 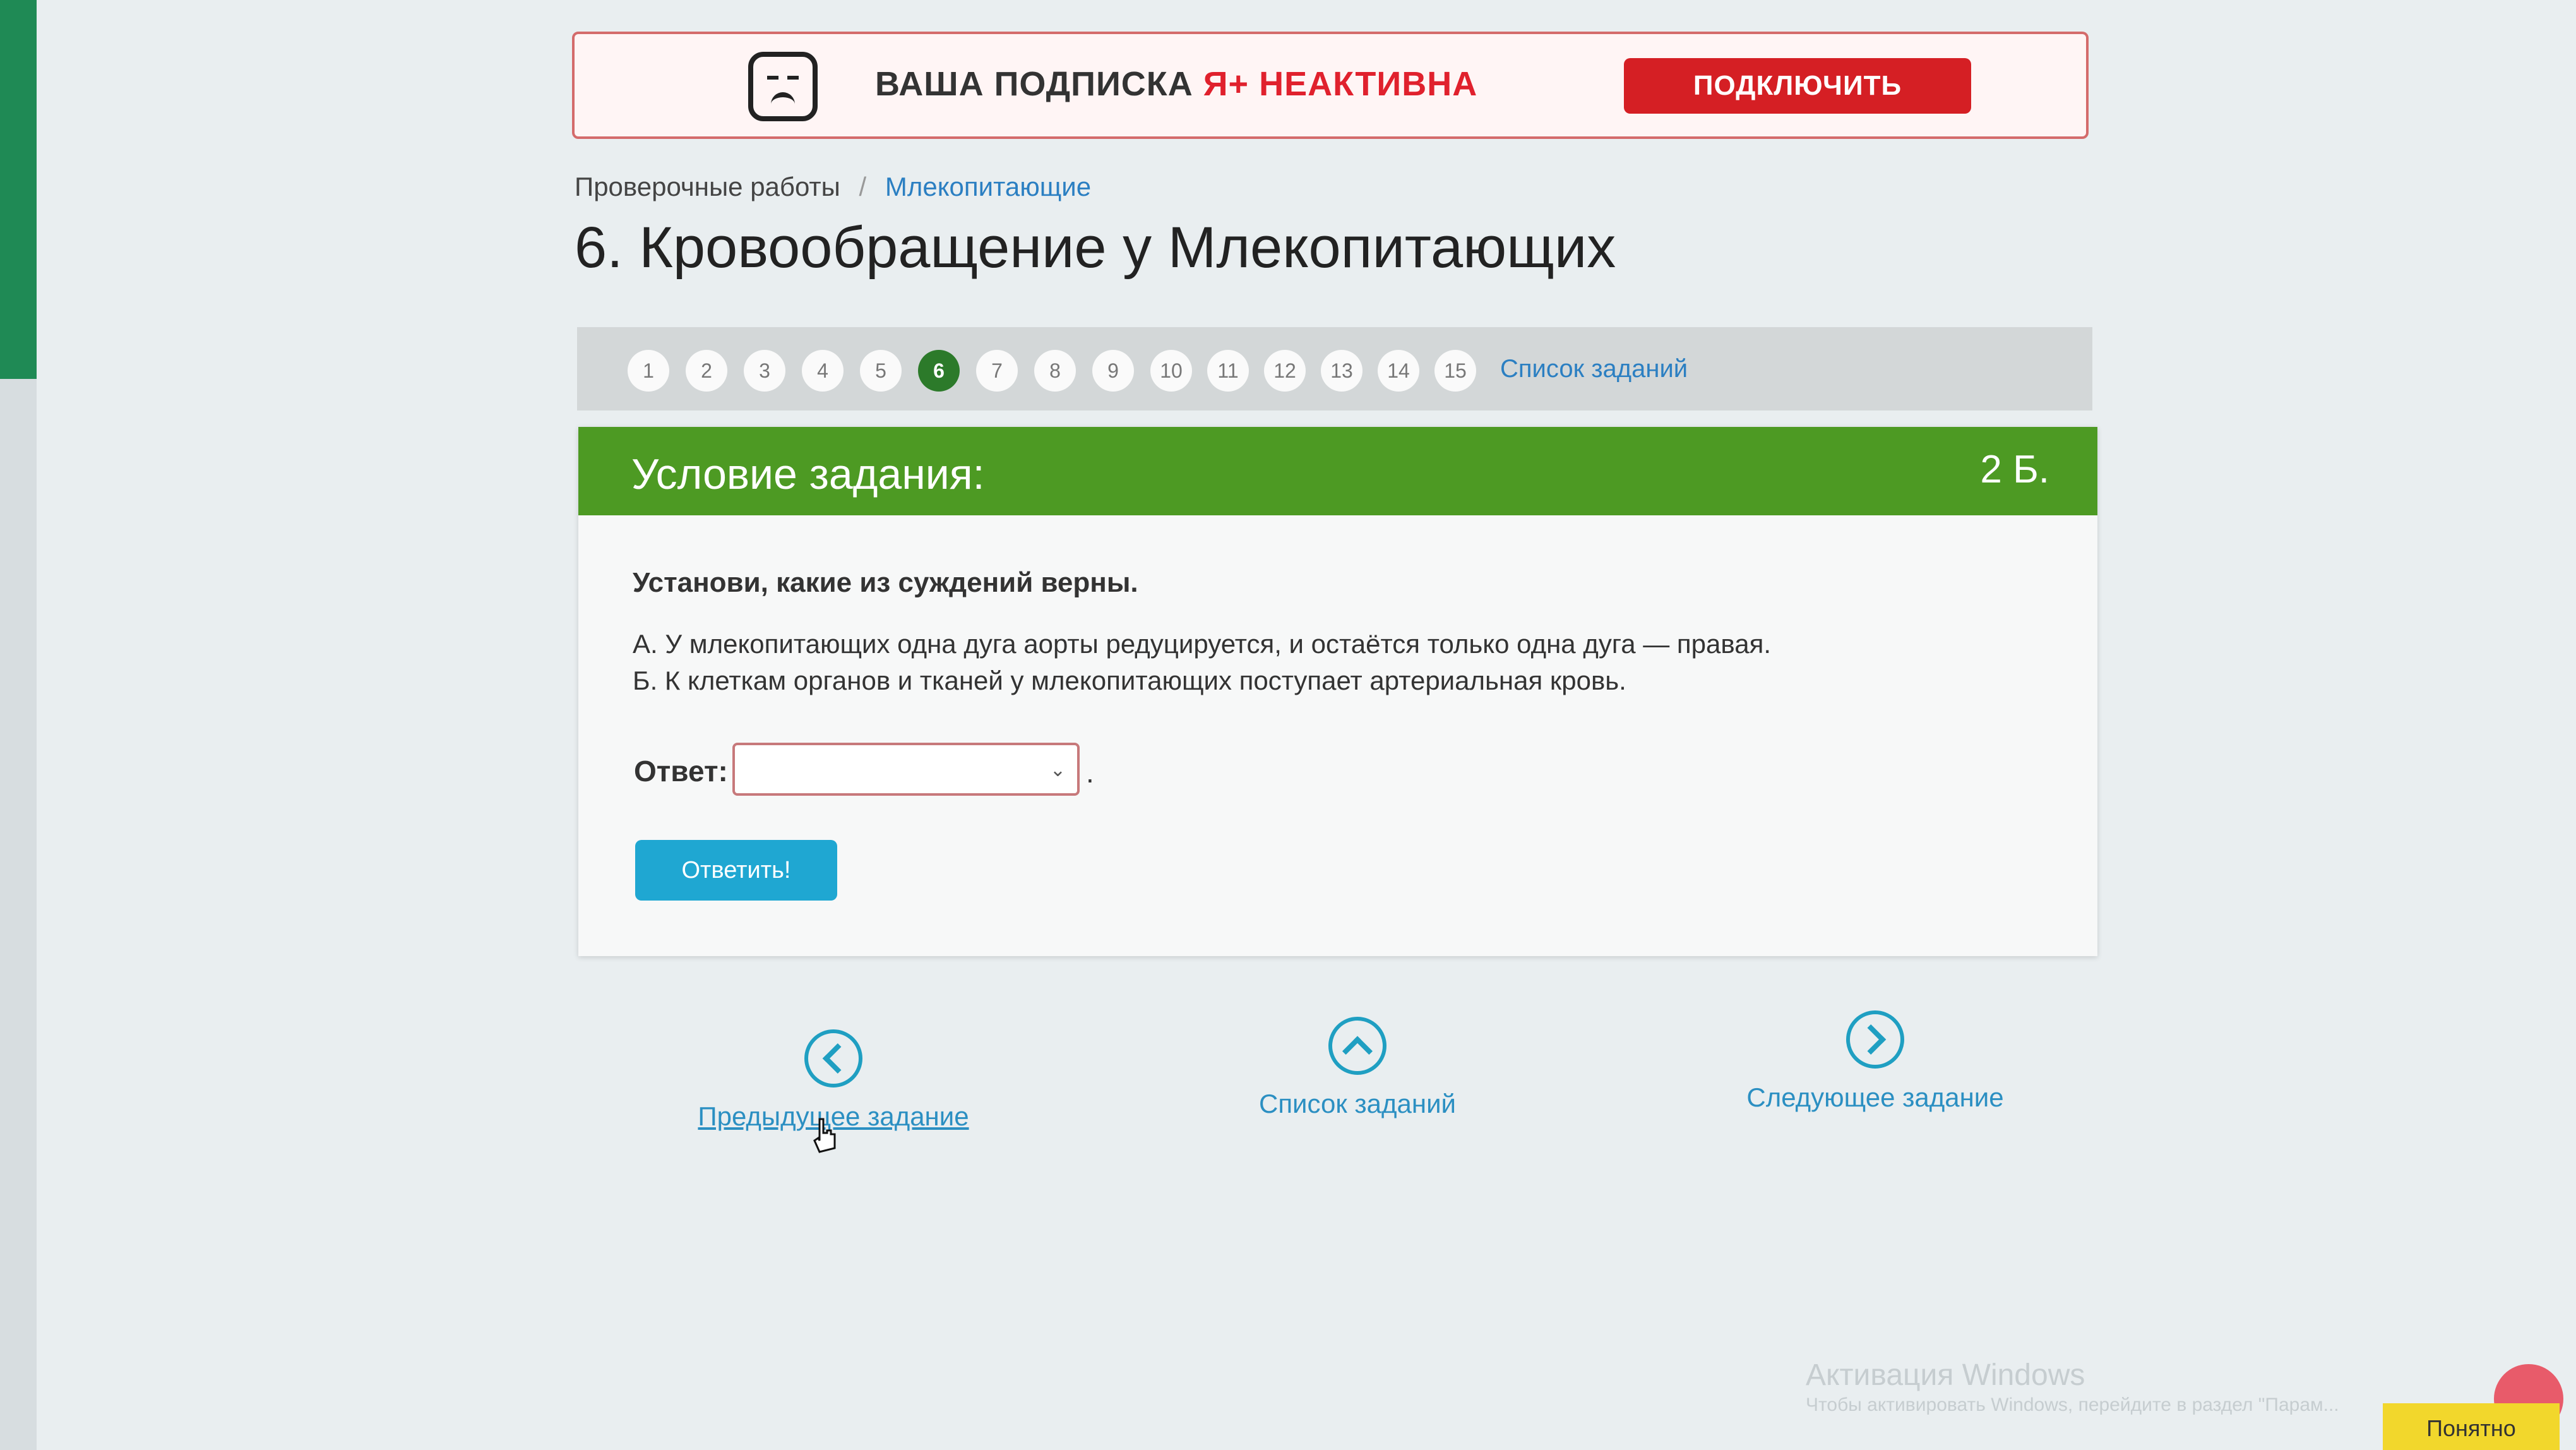 What do you see at coordinates (1797, 86) in the screenshot?
I see `connect-button: ПОДКЛЮЧИТЬ` at bounding box center [1797, 86].